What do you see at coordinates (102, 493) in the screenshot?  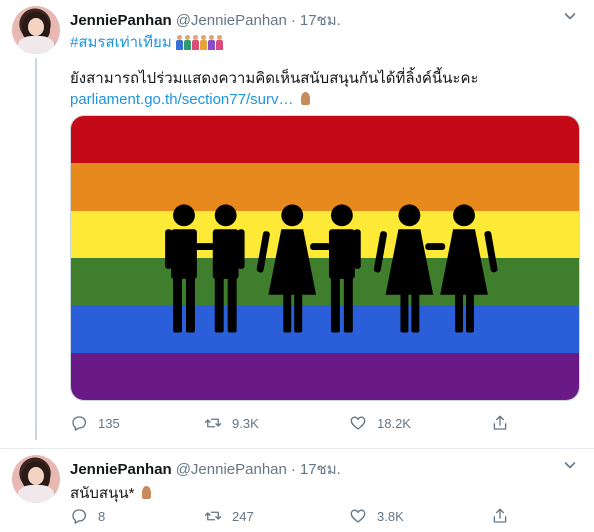 I see `tweet-text-body: สนับสนุน*` at bounding box center [102, 493].